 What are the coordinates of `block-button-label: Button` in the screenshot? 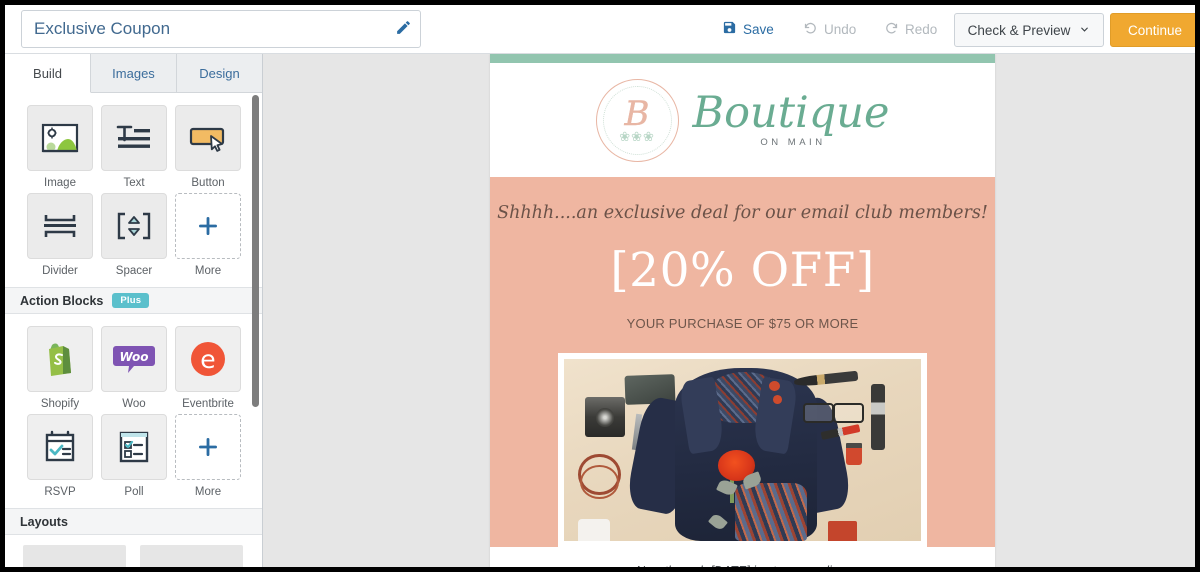 It's located at (208, 183).